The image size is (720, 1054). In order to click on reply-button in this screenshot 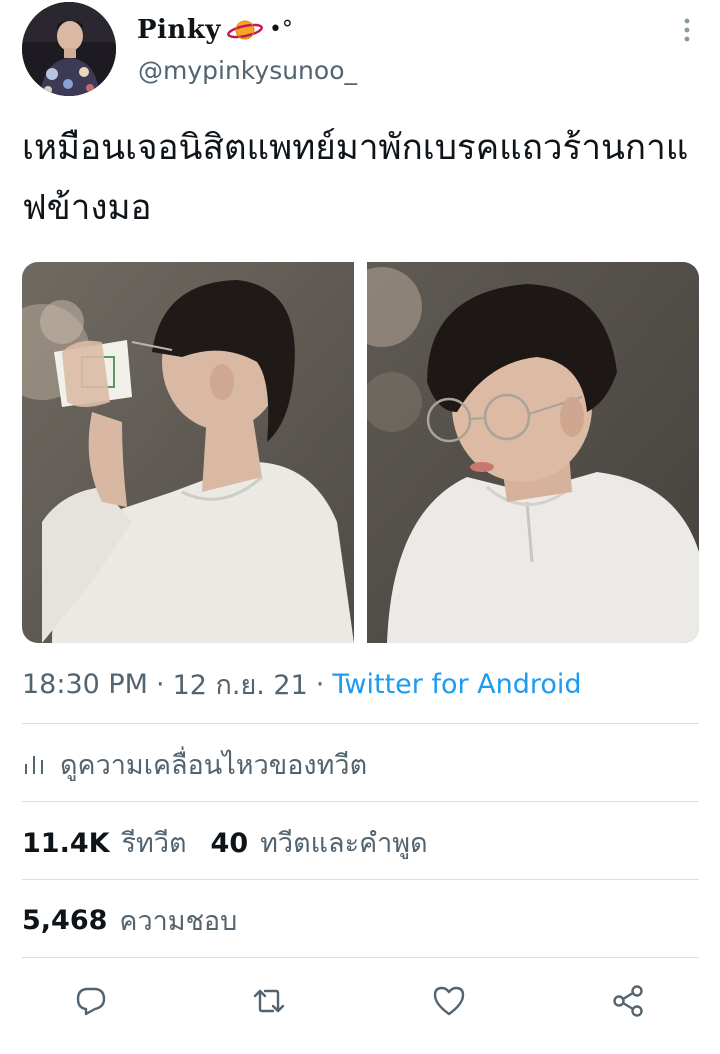, I will do `click(91, 1001)`.